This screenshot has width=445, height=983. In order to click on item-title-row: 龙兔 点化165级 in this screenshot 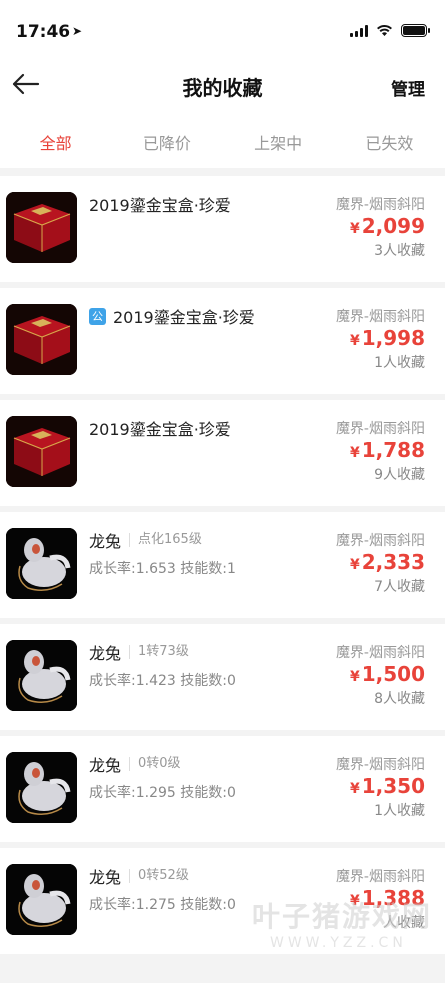, I will do `click(145, 540)`.